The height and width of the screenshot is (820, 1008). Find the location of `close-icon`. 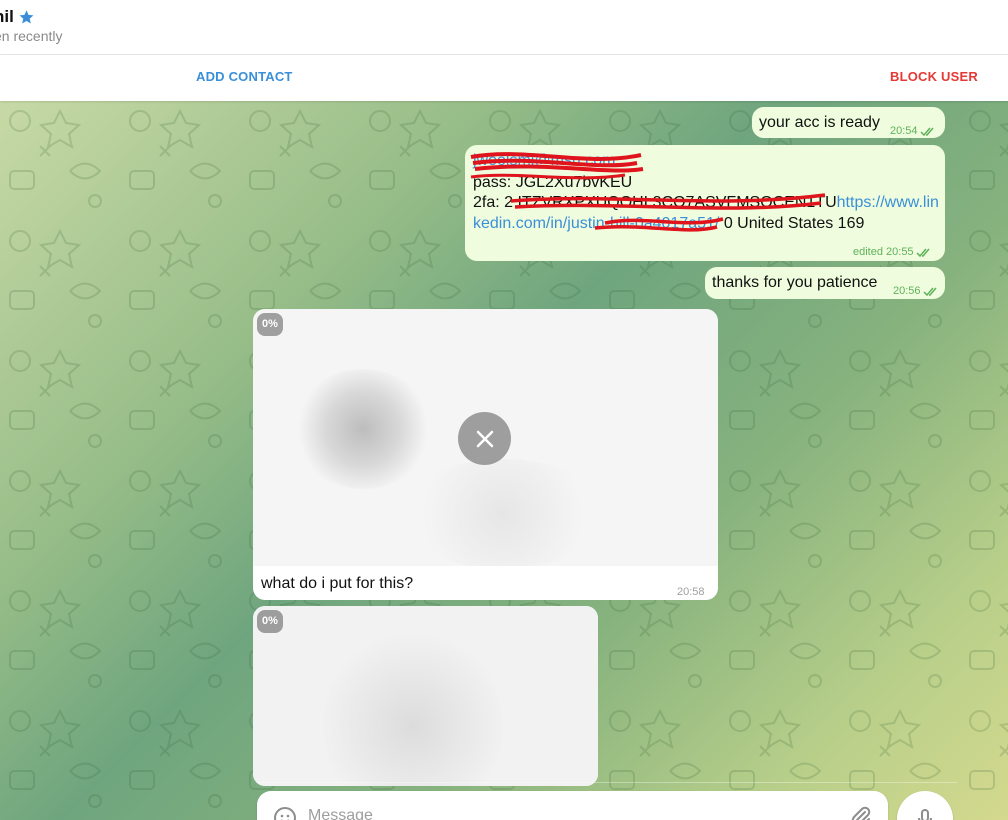

close-icon is located at coordinates (484, 438).